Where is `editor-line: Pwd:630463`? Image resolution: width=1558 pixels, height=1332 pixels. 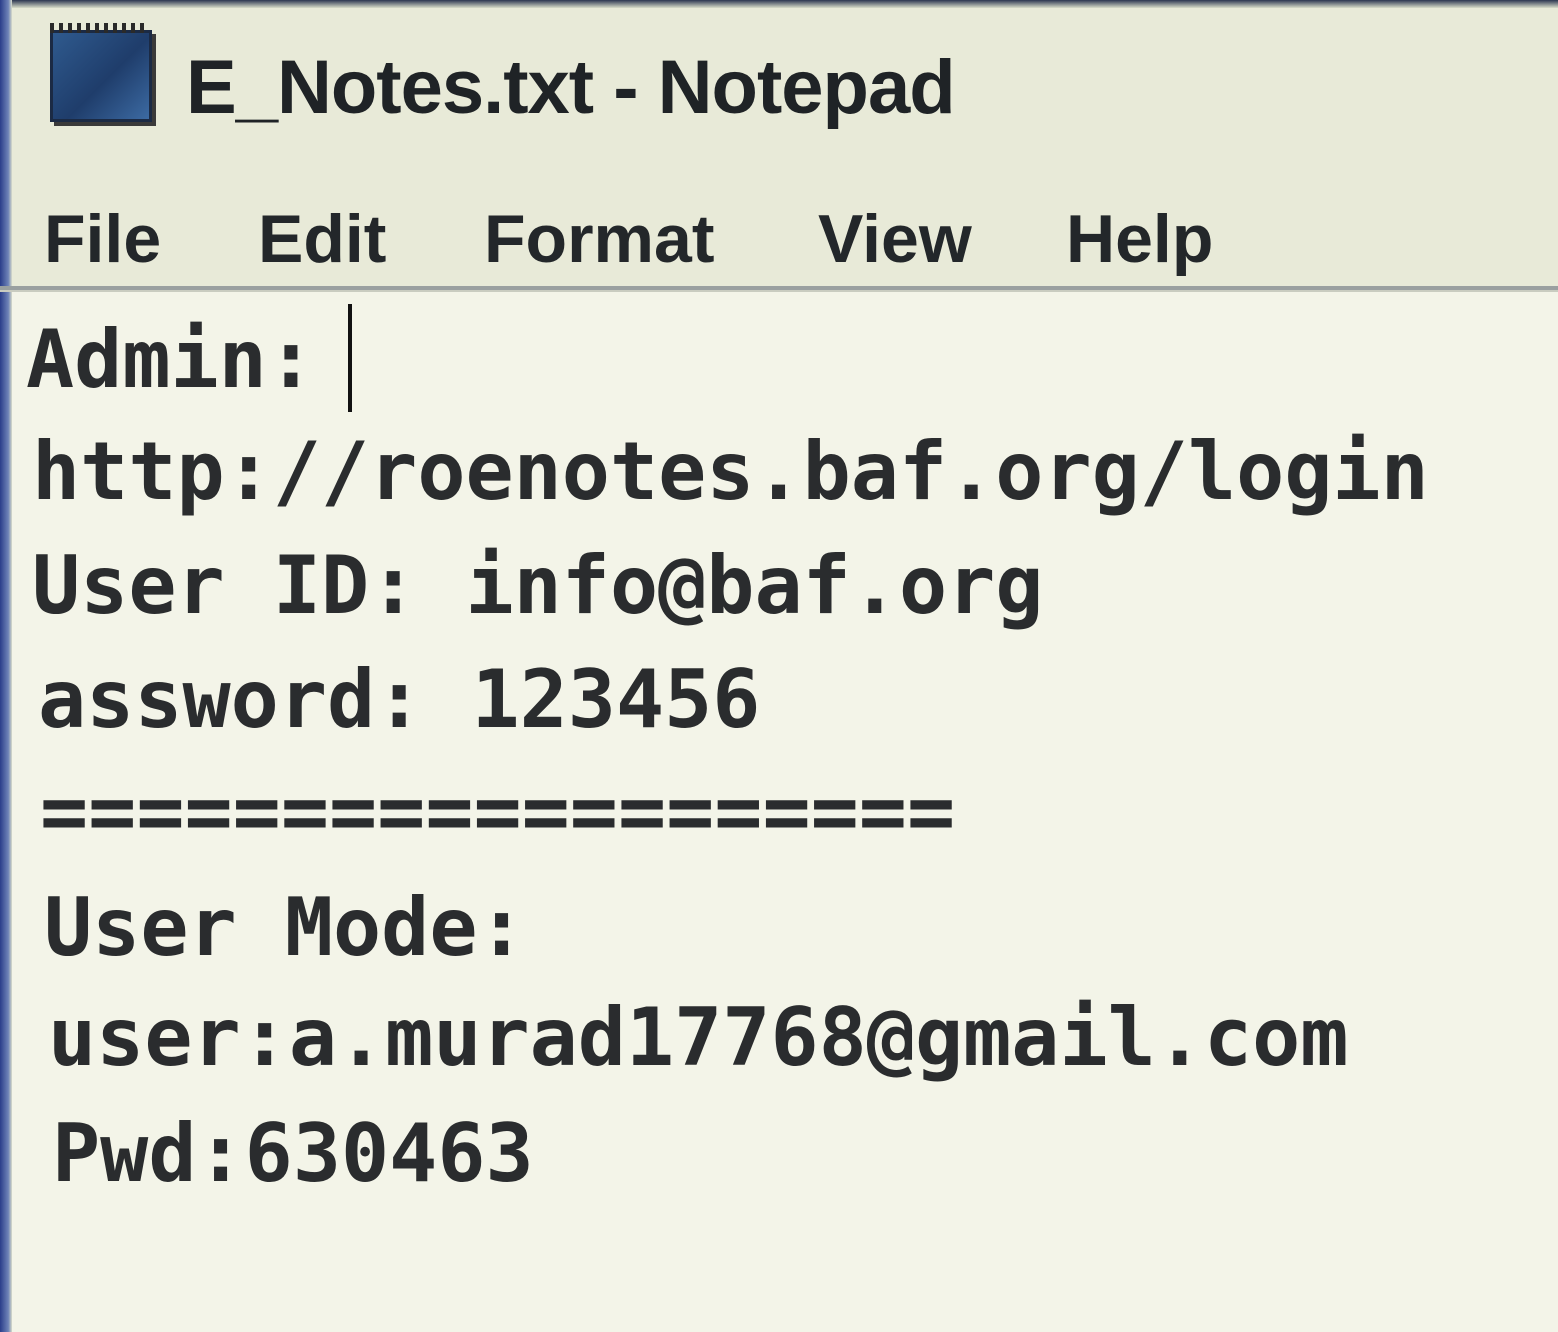 editor-line: Pwd:630463 is located at coordinates (293, 1154).